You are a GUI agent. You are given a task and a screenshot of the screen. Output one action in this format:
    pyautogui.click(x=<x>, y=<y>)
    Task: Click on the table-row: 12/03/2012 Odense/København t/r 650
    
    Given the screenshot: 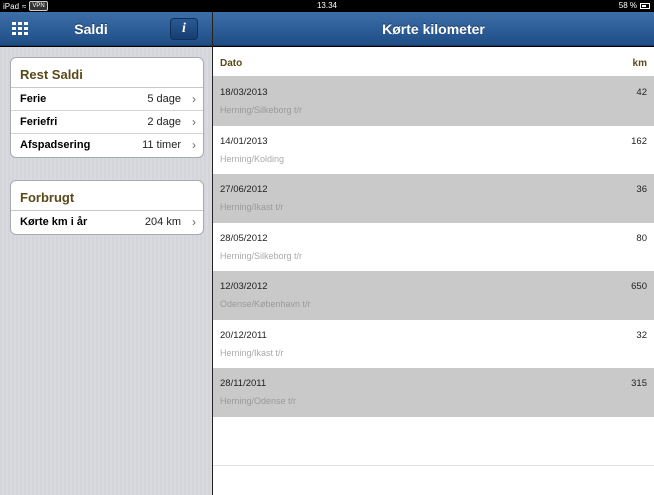 What is the action you would take?
    pyautogui.click(x=433, y=295)
    